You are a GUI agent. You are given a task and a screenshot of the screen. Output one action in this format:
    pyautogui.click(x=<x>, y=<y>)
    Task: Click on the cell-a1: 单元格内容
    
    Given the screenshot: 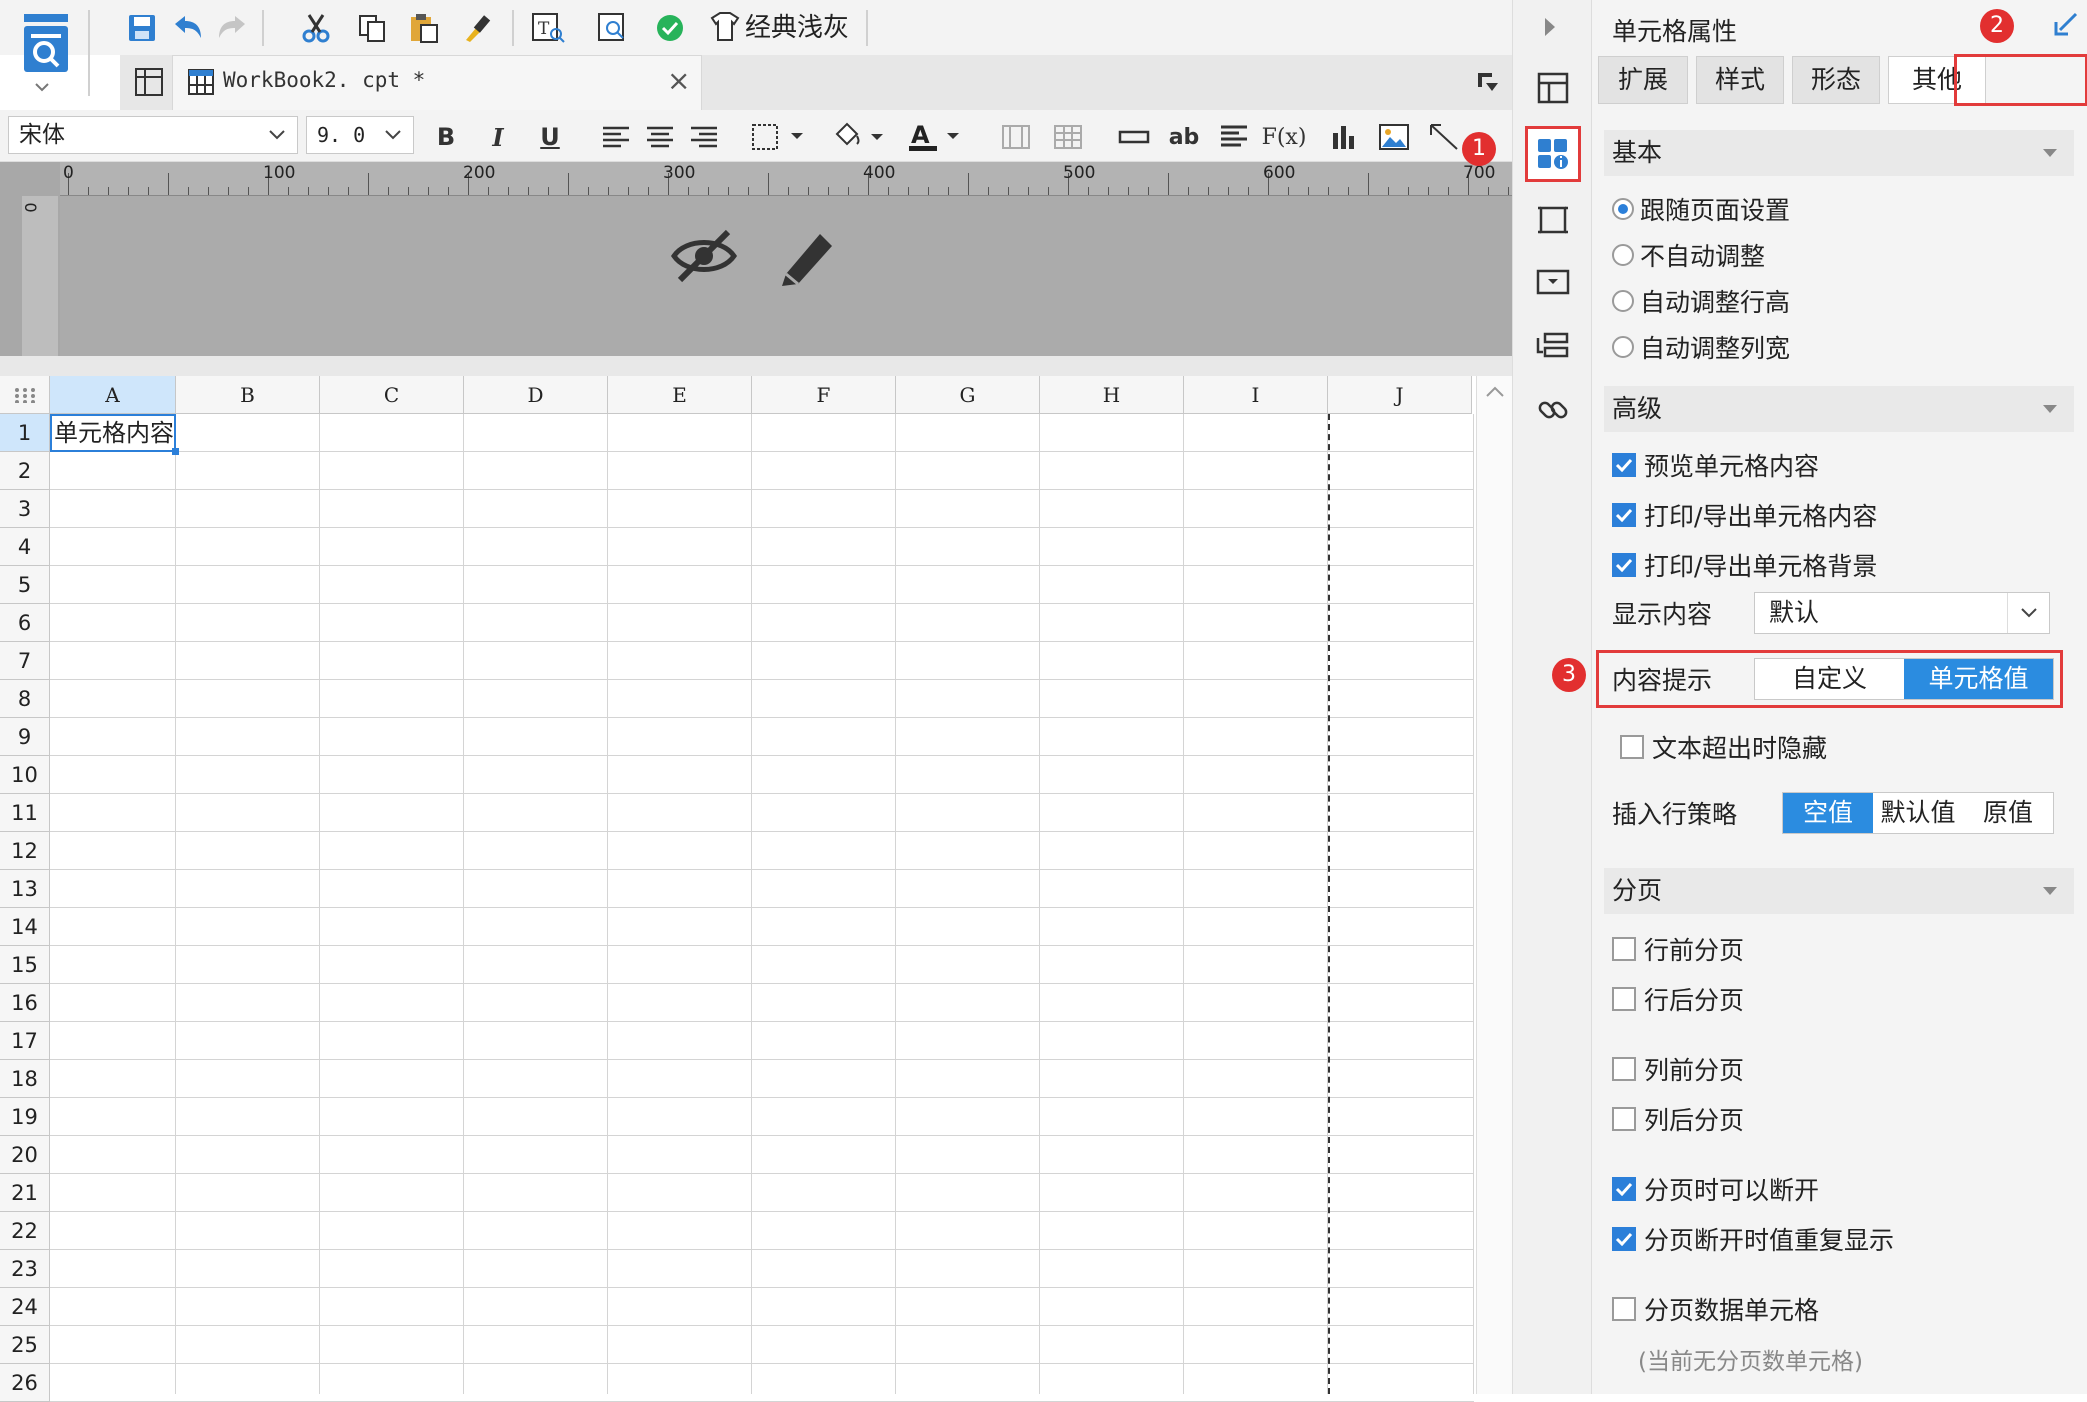 What is the action you would take?
    pyautogui.click(x=113, y=433)
    